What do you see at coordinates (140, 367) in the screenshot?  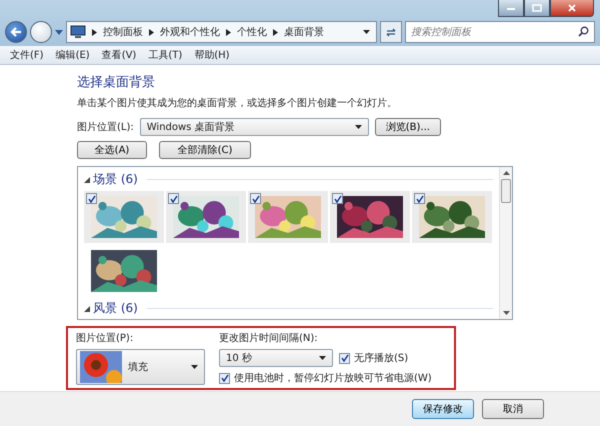 I see `position-dropdown: 填充` at bounding box center [140, 367].